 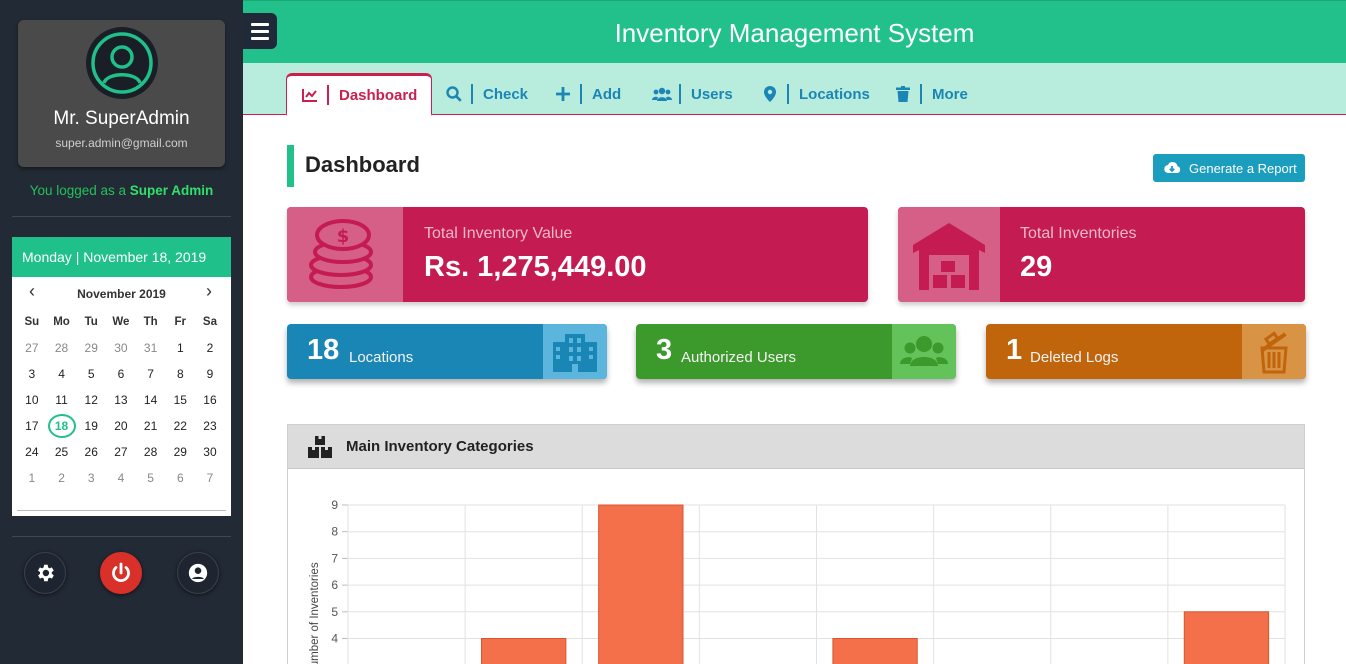 What do you see at coordinates (320, 446) in the screenshot?
I see `boxes-icon` at bounding box center [320, 446].